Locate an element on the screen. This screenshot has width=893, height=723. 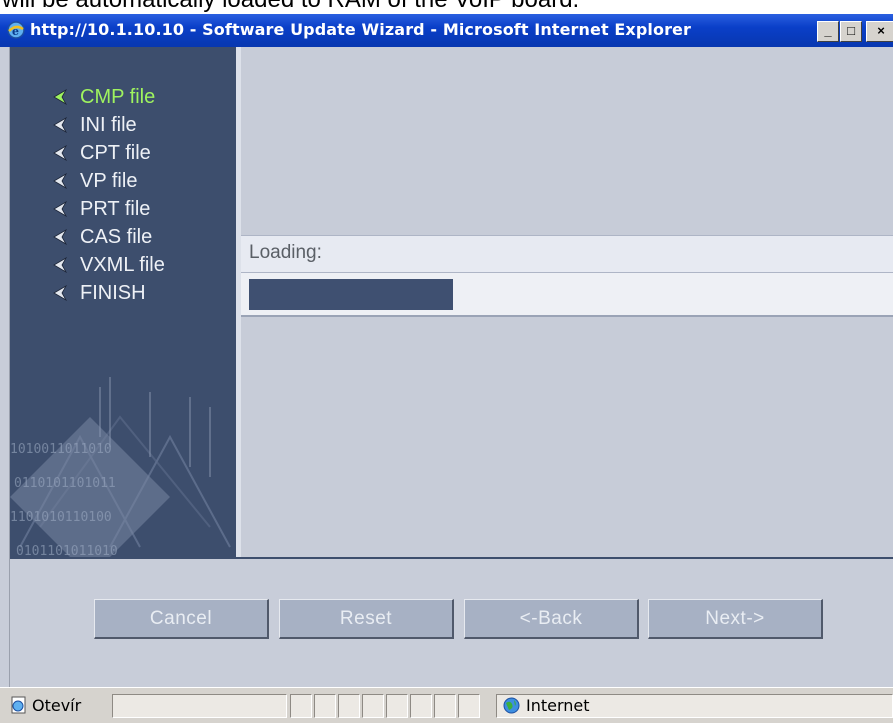
wizard-step-ini-file: INI file is located at coordinates (87, 127).